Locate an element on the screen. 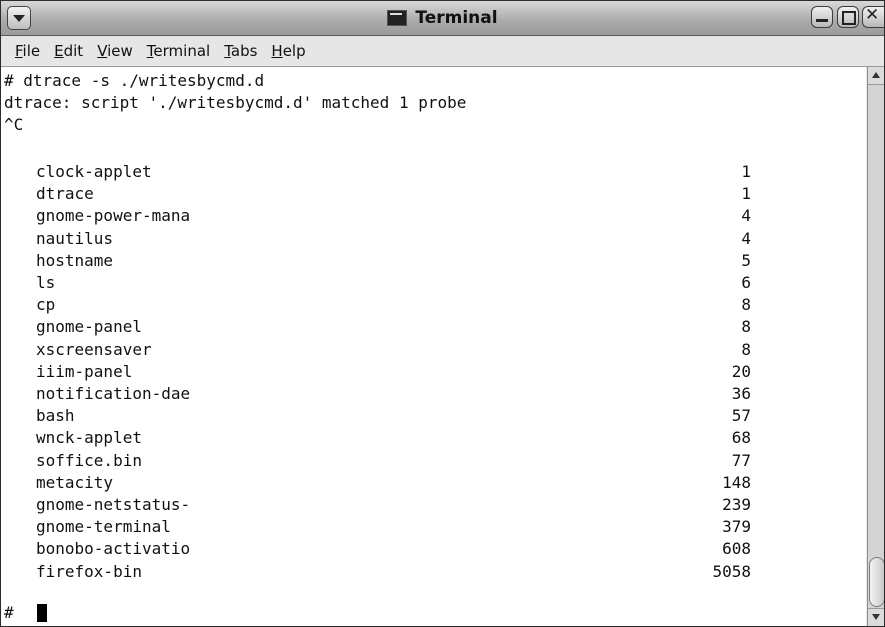 The height and width of the screenshot is (627, 885). process-name: wnck-applet is located at coordinates (89, 438).